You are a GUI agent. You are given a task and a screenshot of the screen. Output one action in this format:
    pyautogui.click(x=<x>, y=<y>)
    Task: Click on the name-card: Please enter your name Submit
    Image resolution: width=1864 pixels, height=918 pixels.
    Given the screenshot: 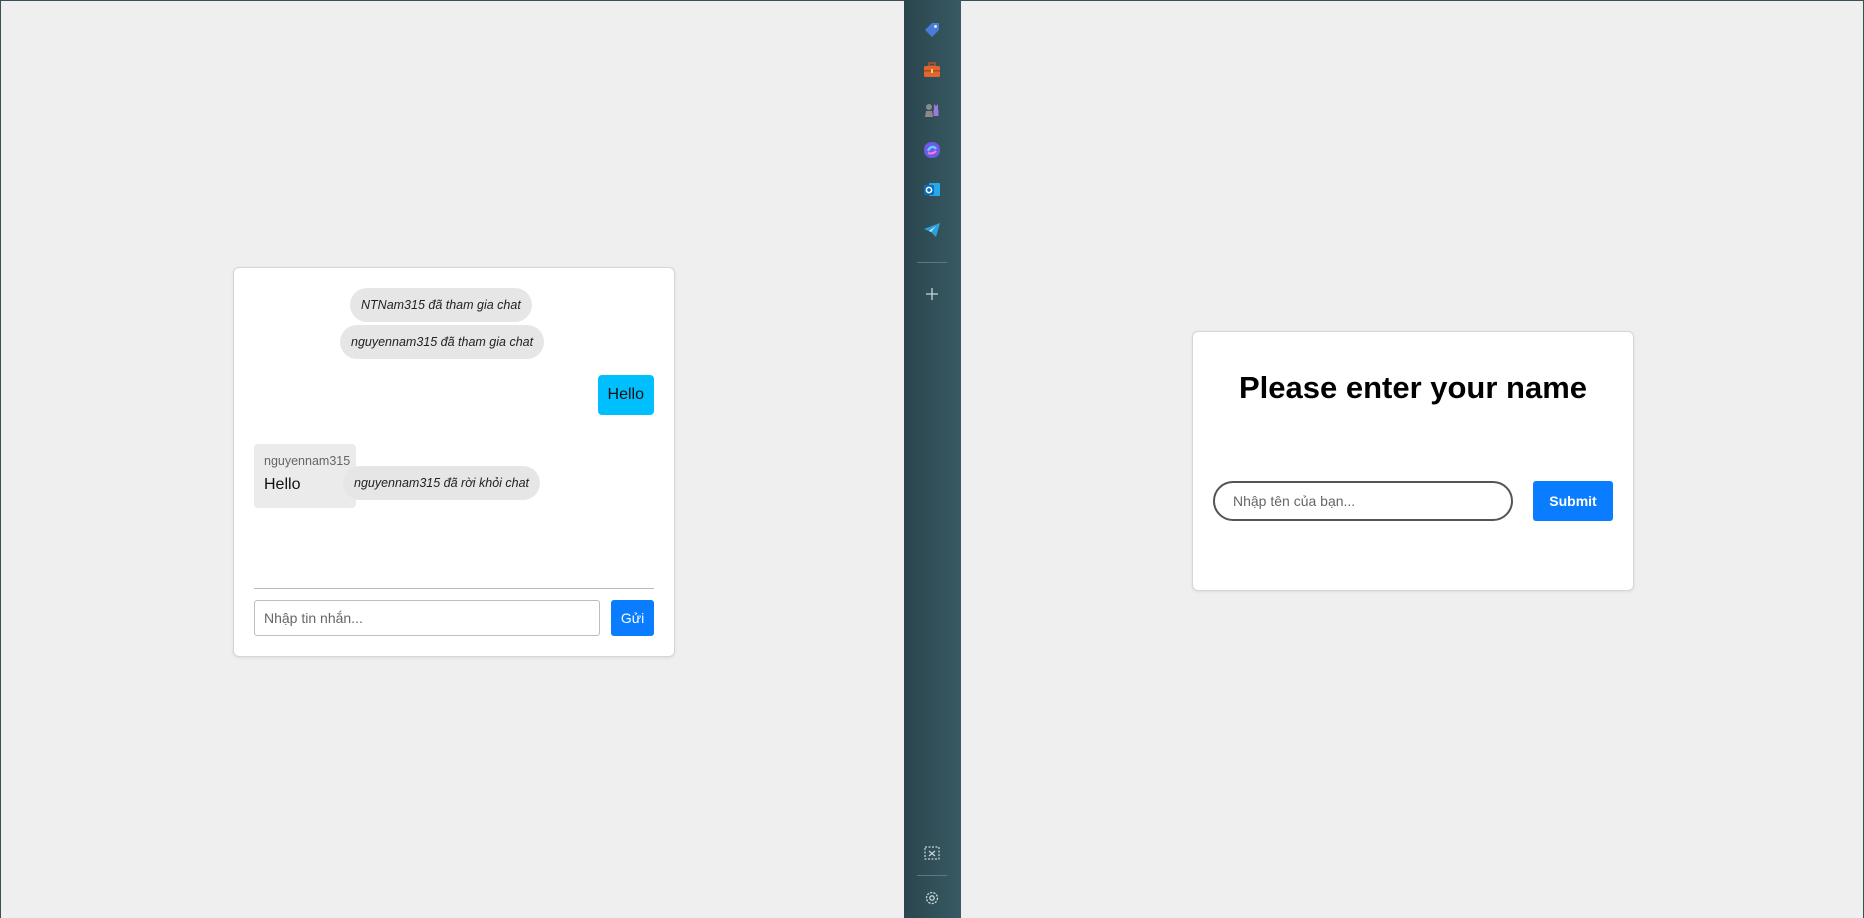 What is the action you would take?
    pyautogui.click(x=1413, y=461)
    